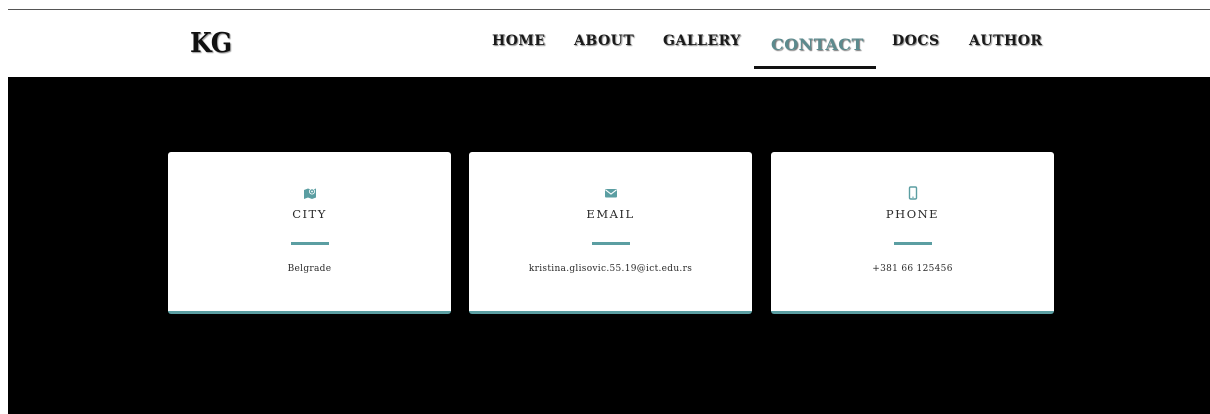  What do you see at coordinates (912, 269) in the screenshot?
I see `card-text: +381 66 125456` at bounding box center [912, 269].